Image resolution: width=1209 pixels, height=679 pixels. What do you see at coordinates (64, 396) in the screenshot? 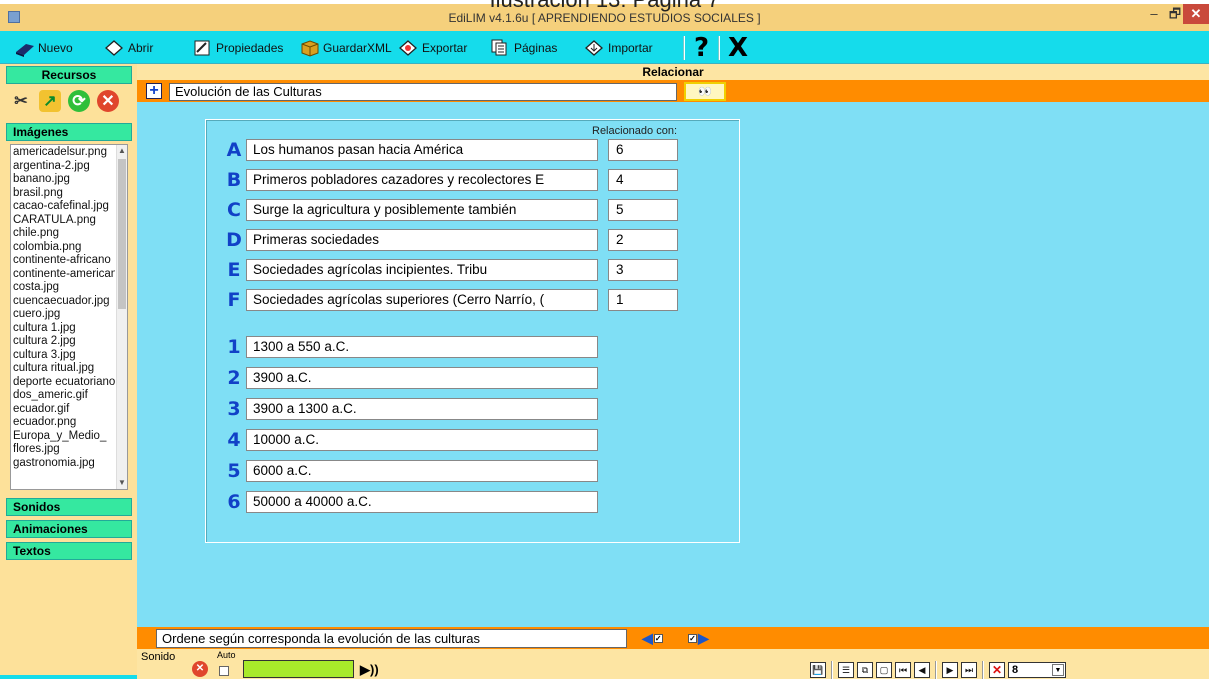
I see `image-file-item: dos_americ.gif` at bounding box center [64, 396].